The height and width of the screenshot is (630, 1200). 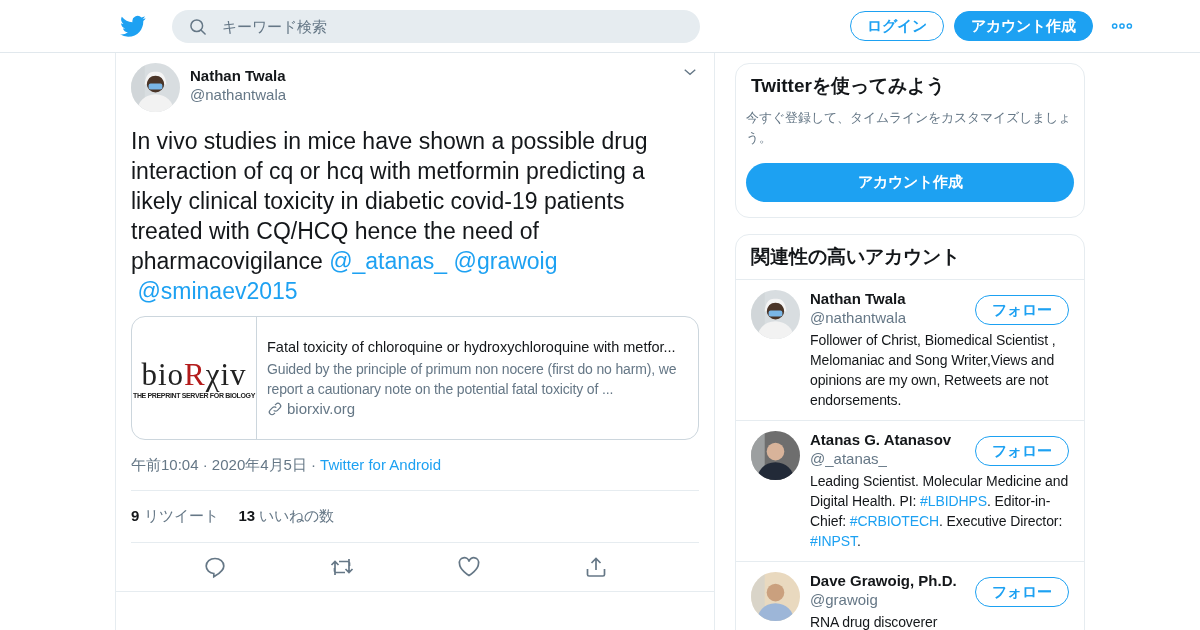 What do you see at coordinates (217, 291) in the screenshot?
I see `mention-link: @sminaev2015` at bounding box center [217, 291].